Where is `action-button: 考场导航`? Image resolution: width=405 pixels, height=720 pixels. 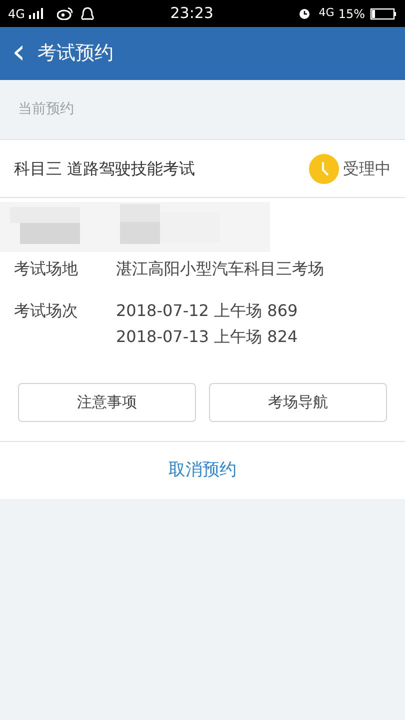 action-button: 考场导航 is located at coordinates (298, 402).